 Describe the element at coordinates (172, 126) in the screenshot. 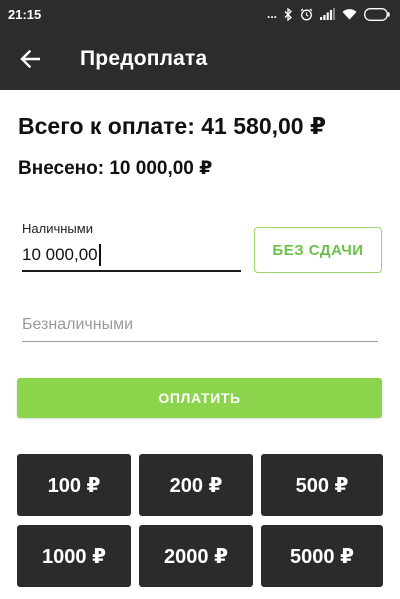

I see `total-to-pay: Всего к оплате: 41 580,00 ₽` at that location.